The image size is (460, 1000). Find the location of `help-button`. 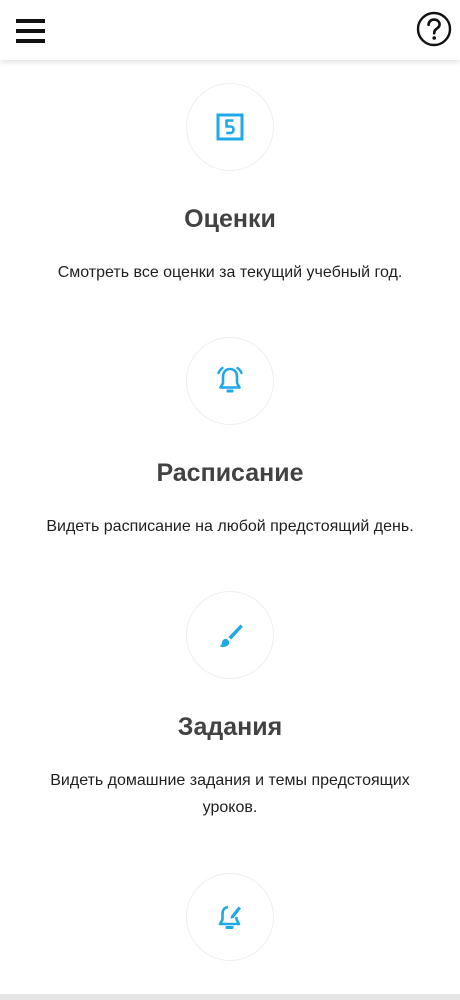

help-button is located at coordinates (434, 29).